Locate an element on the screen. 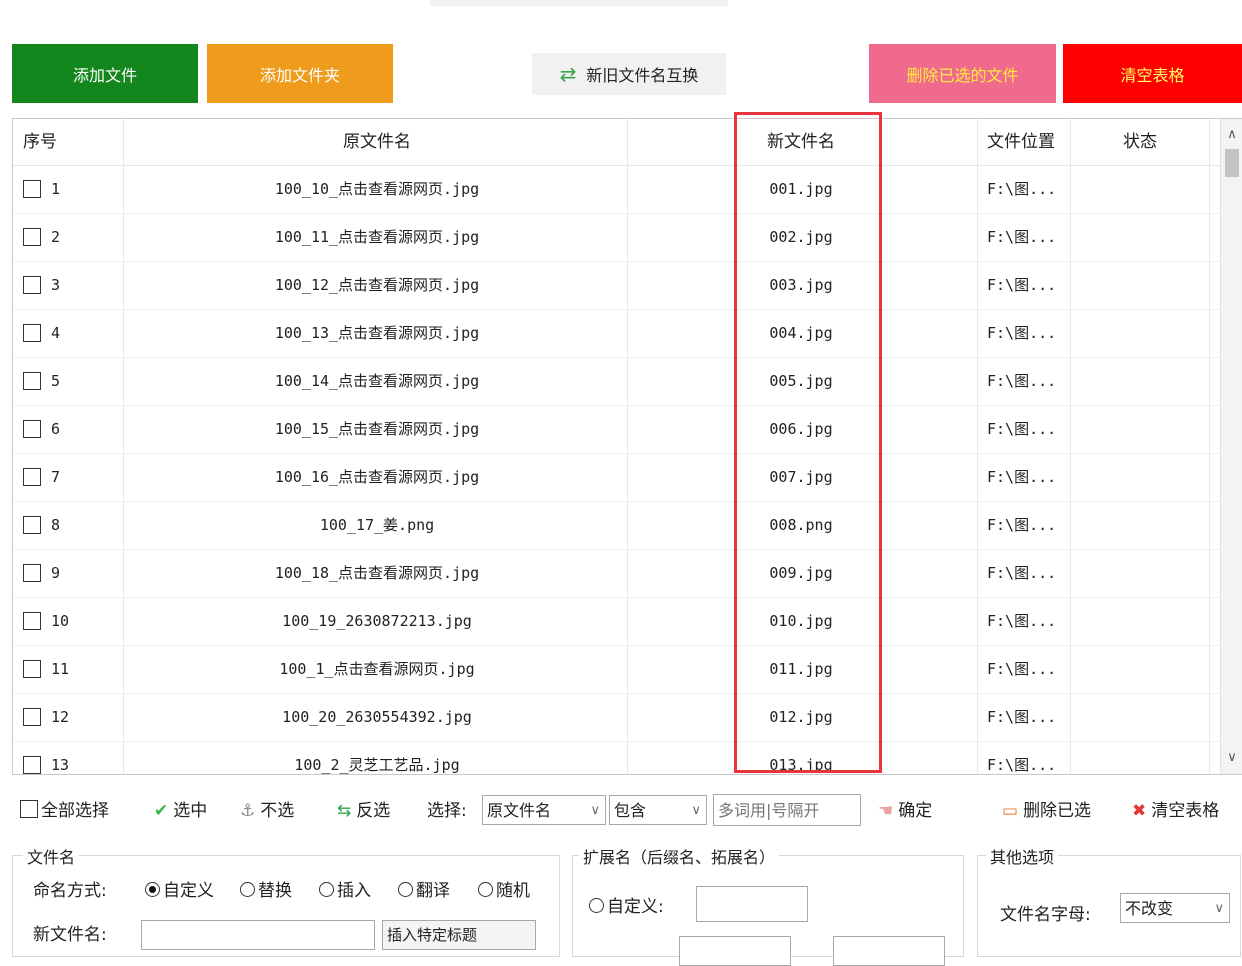 This screenshot has height=966, width=1242. new-filename: 009.jpg is located at coordinates (801, 573).